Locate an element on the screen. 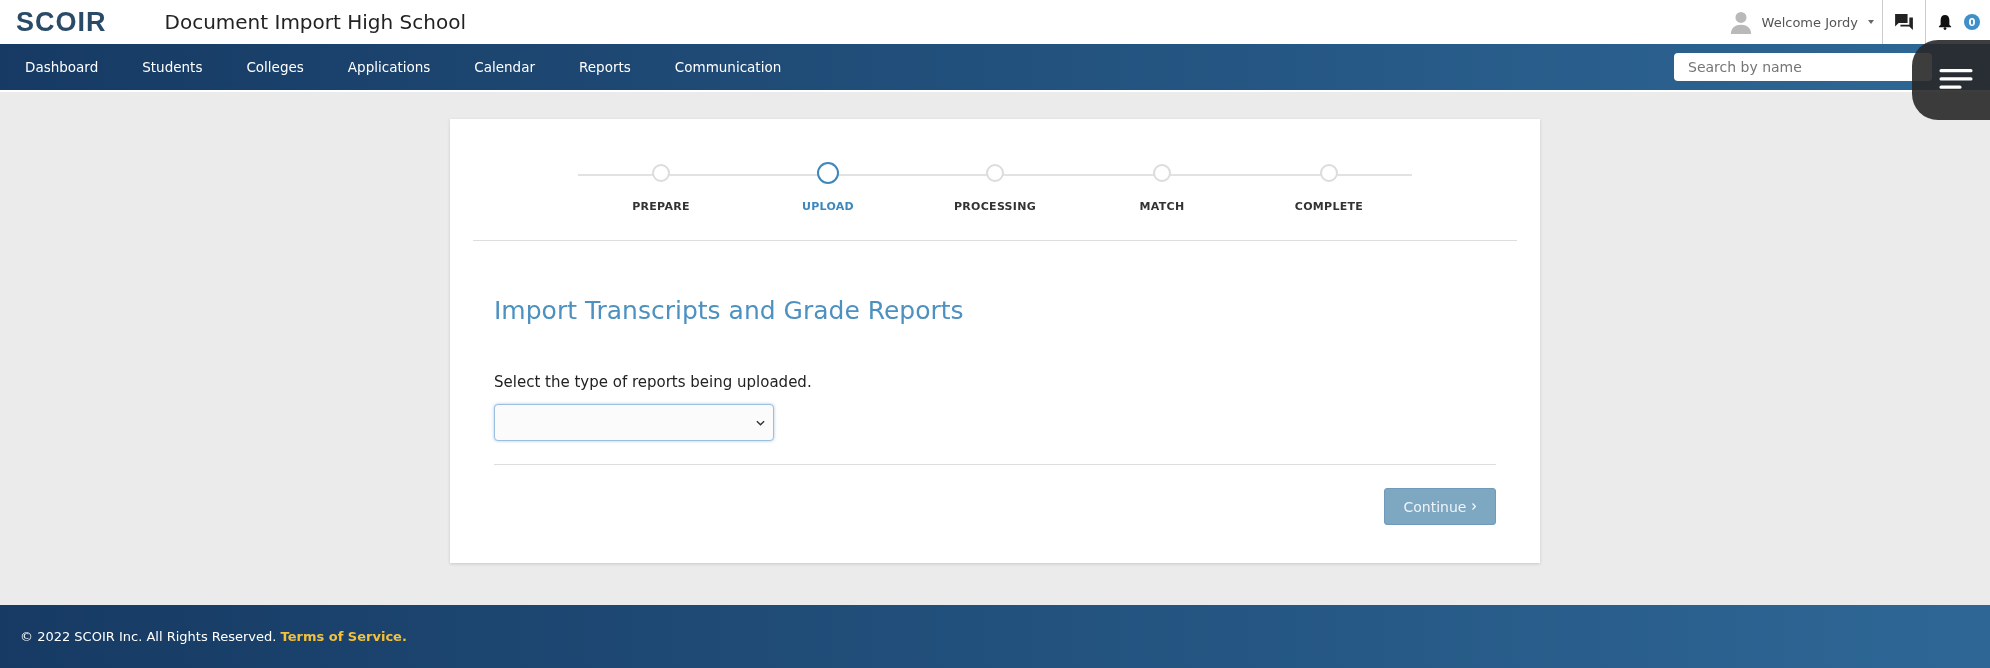  bell-icon is located at coordinates (1945, 22).